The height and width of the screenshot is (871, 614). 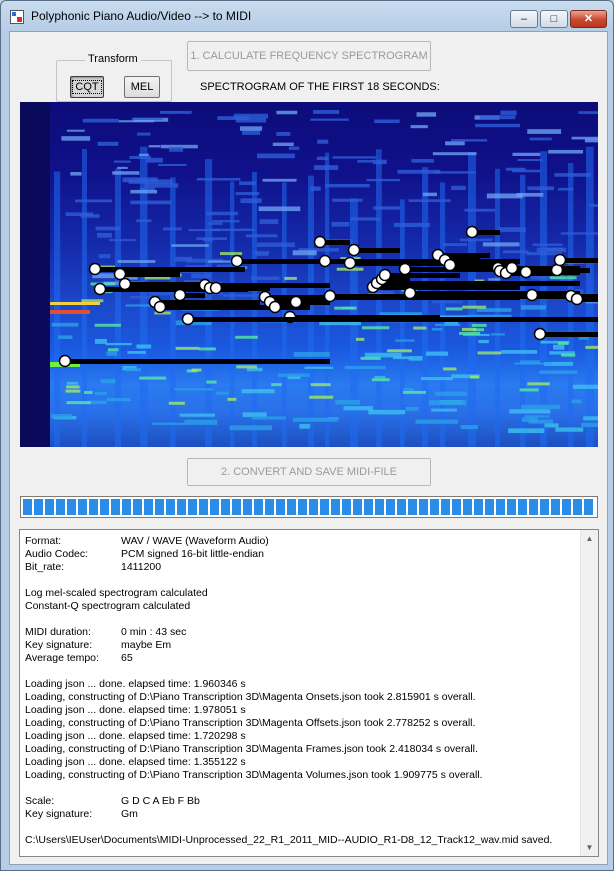 I want to click on cqt-button-label: CQT, so click(x=87, y=87).